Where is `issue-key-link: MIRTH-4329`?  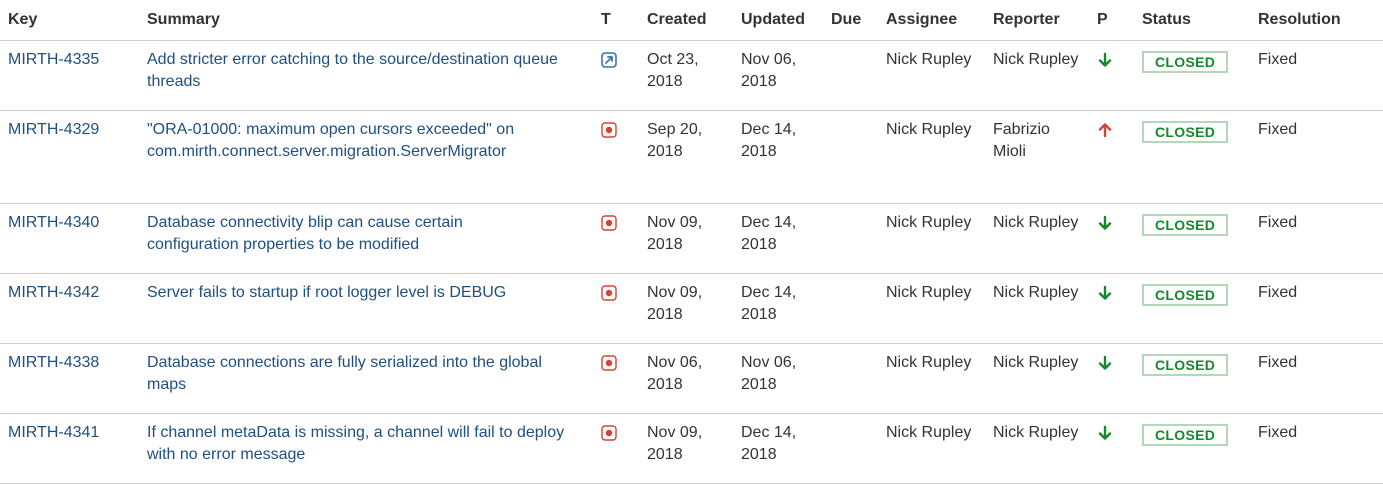
issue-key-link: MIRTH-4329 is located at coordinates (53, 129).